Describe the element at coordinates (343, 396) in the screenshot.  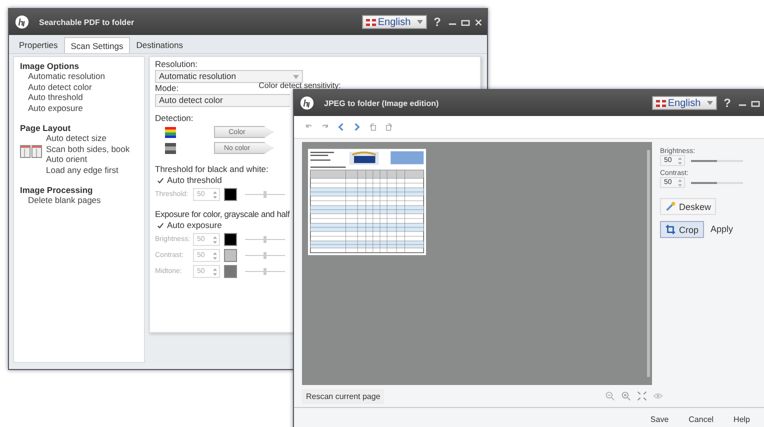
I see `rescan-button: Rescan current page` at that location.